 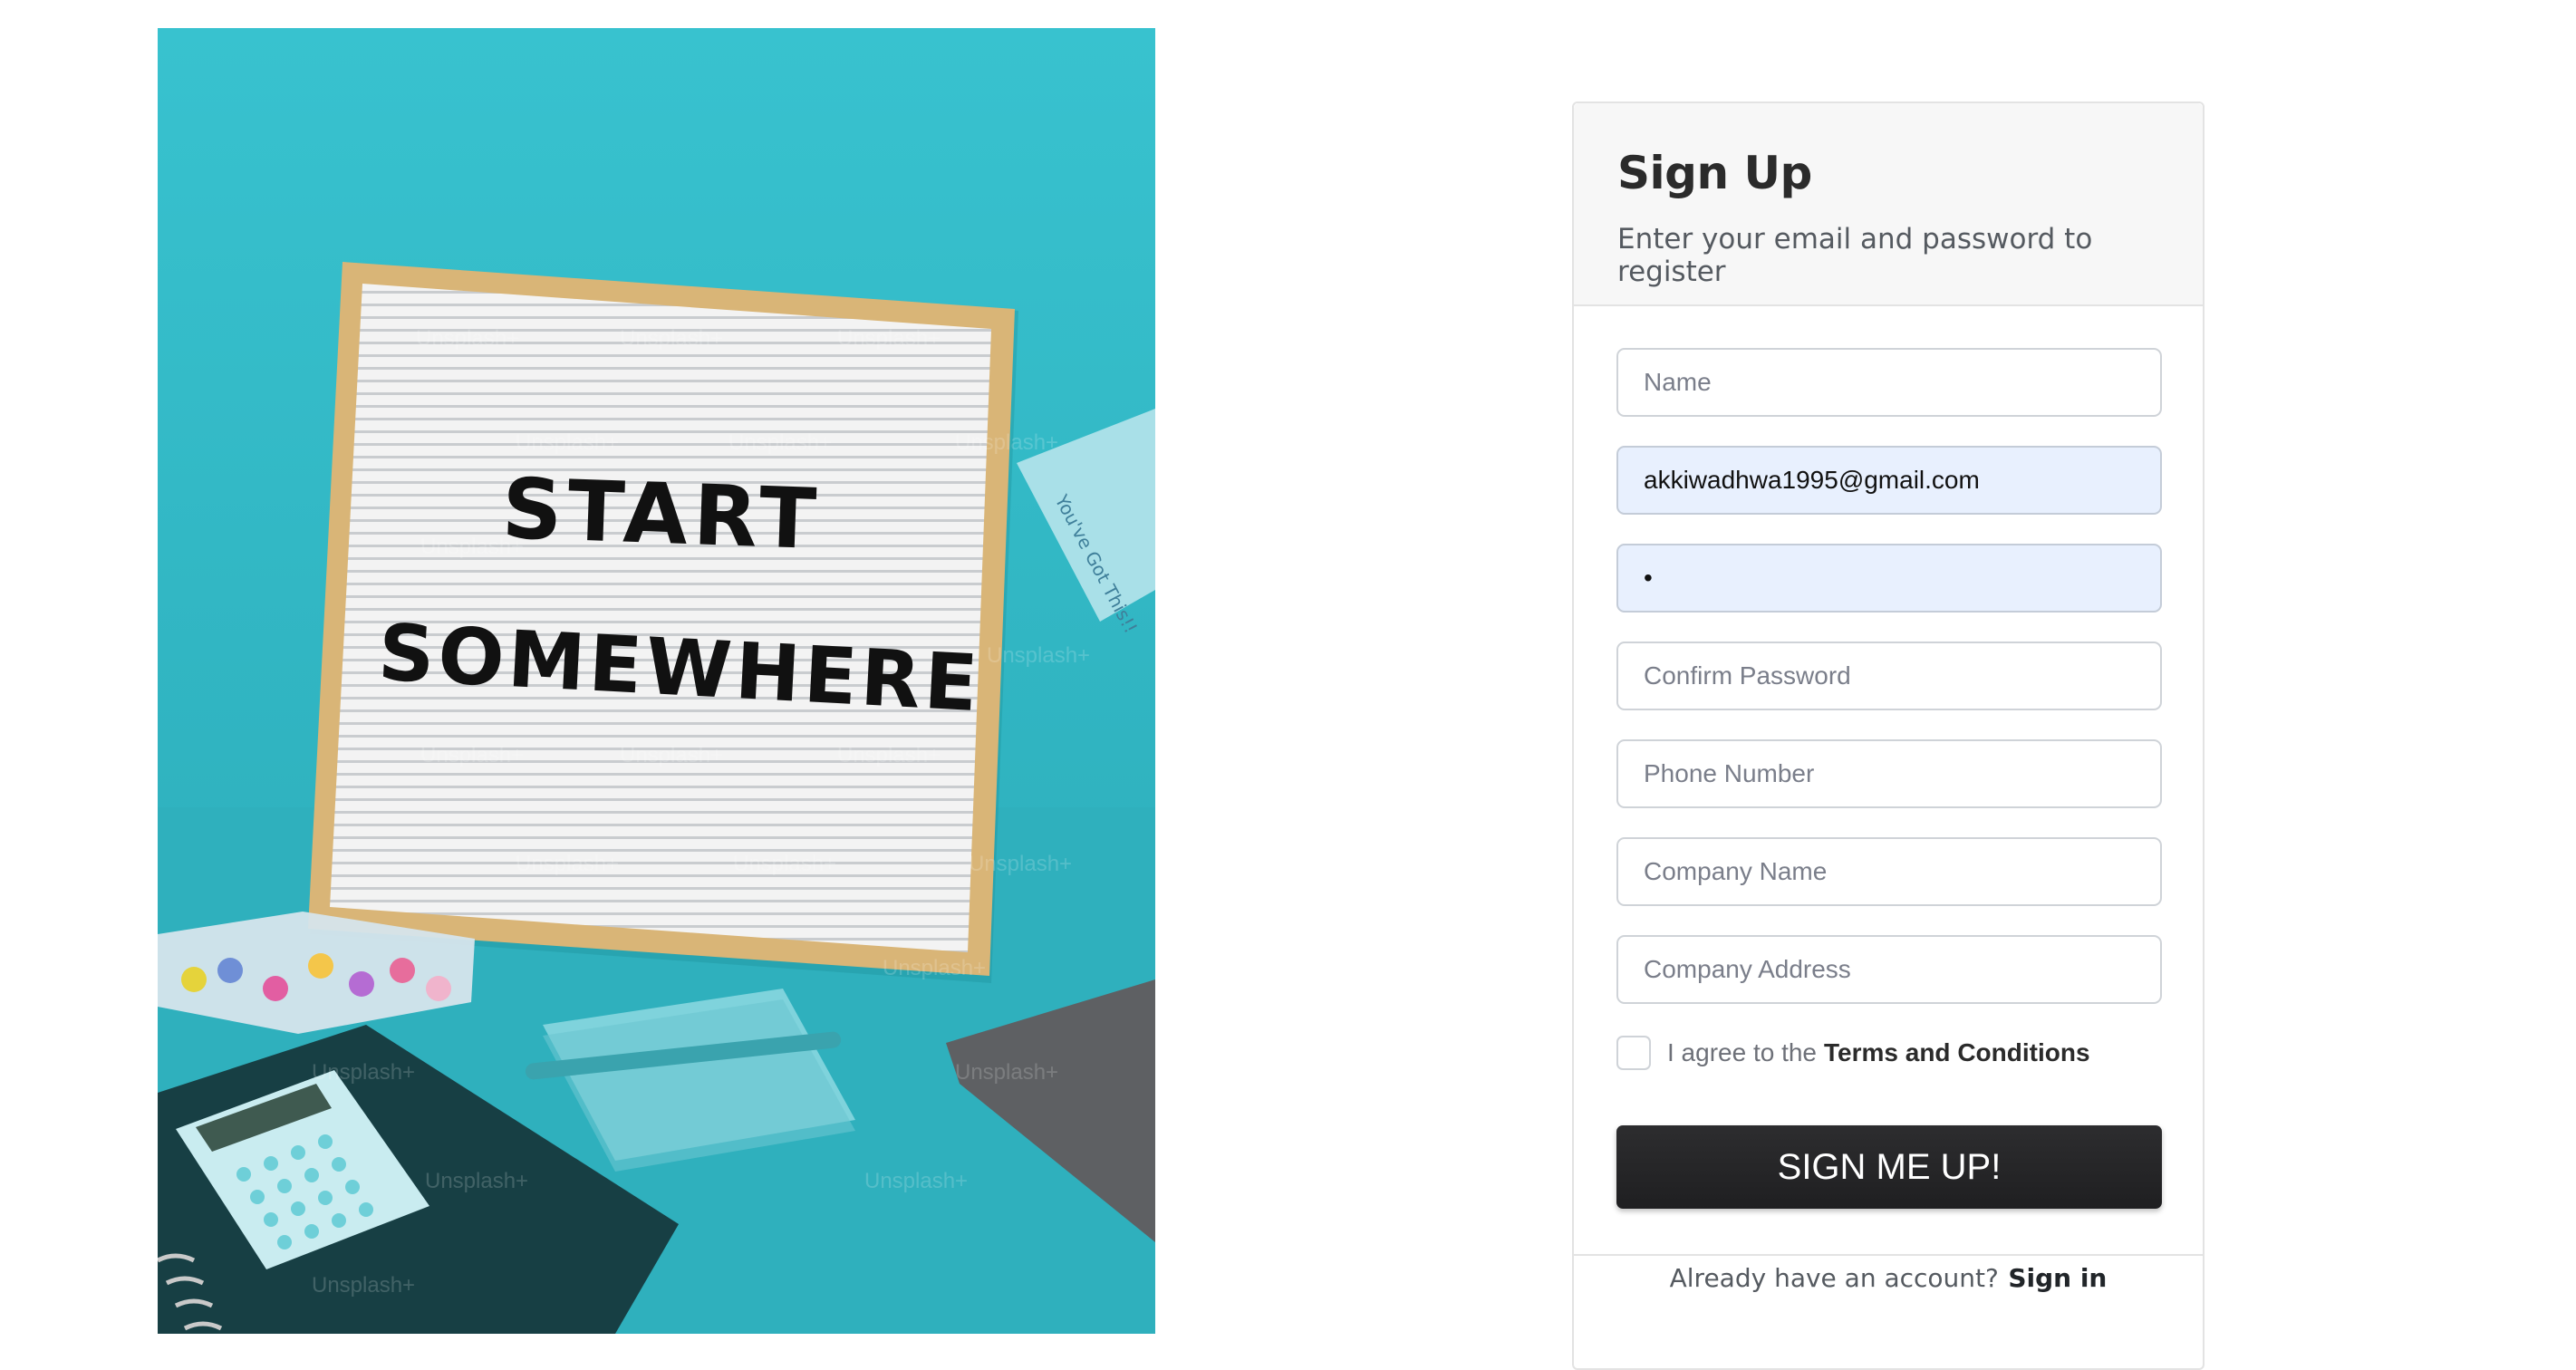 I want to click on name-input, so click(x=1889, y=382).